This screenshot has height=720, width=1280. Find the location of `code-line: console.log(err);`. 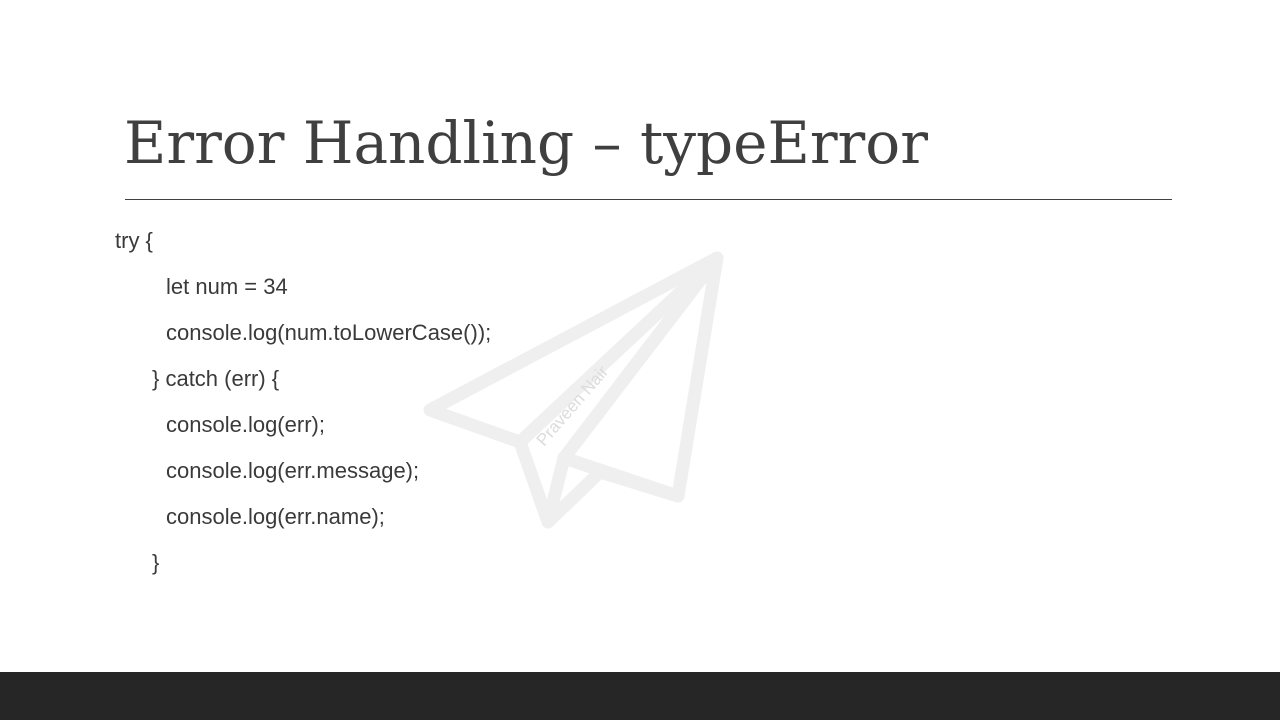

code-line: console.log(err); is located at coordinates (245, 424).